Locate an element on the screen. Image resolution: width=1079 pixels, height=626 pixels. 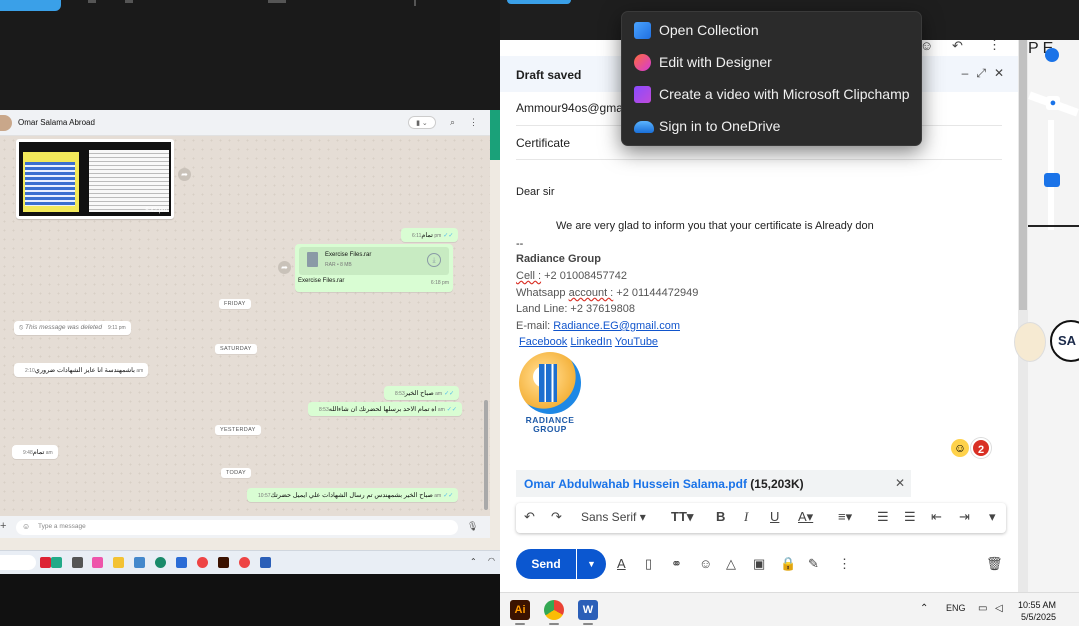
menu-item-open-collection: Open Collection is located at coordinates (773, 30).